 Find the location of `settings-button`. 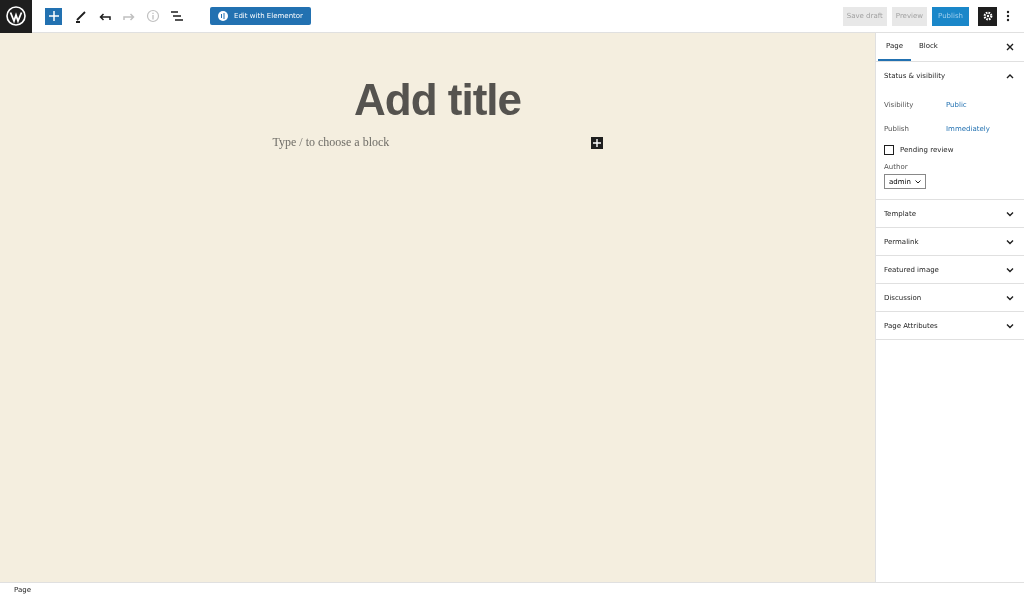

settings-button is located at coordinates (987, 16).